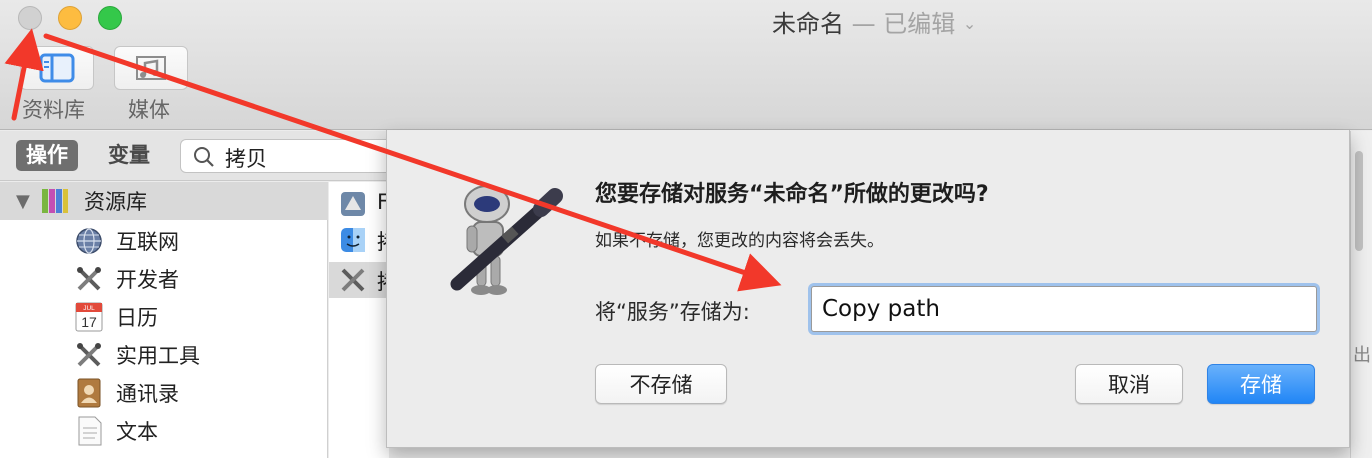  What do you see at coordinates (808, 24) in the screenshot?
I see `window-title-name: 未命名` at bounding box center [808, 24].